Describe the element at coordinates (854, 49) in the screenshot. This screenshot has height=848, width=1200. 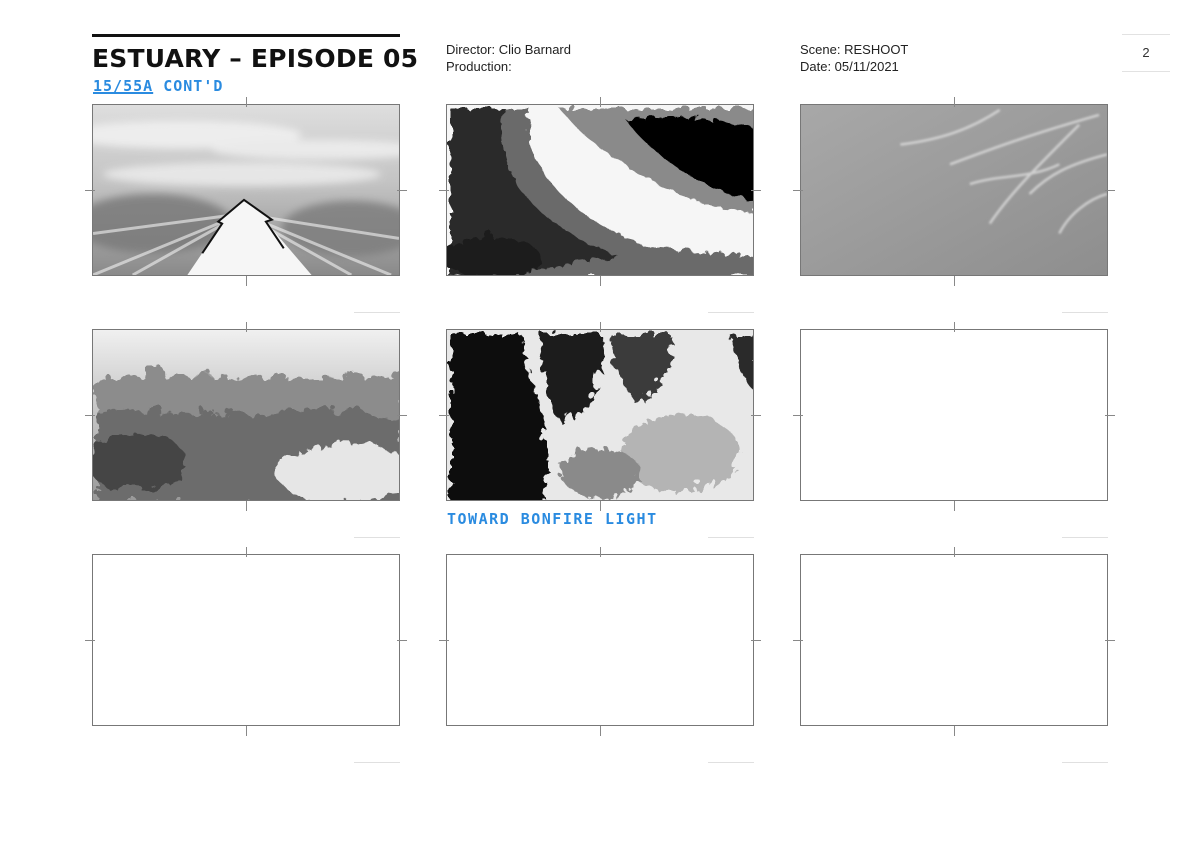
I see `scene-label: Scene: RESHOOT` at that location.